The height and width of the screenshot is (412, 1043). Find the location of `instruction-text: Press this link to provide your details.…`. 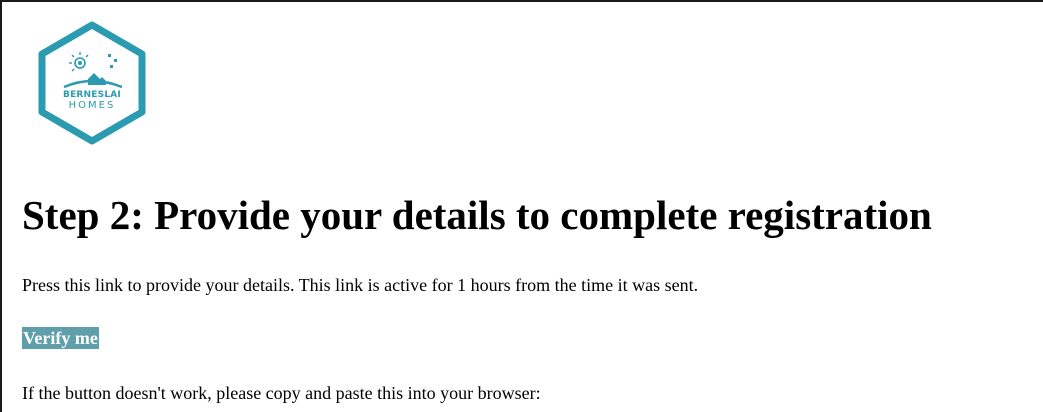

instruction-text: Press this link to provide your details.… is located at coordinates (360, 285).